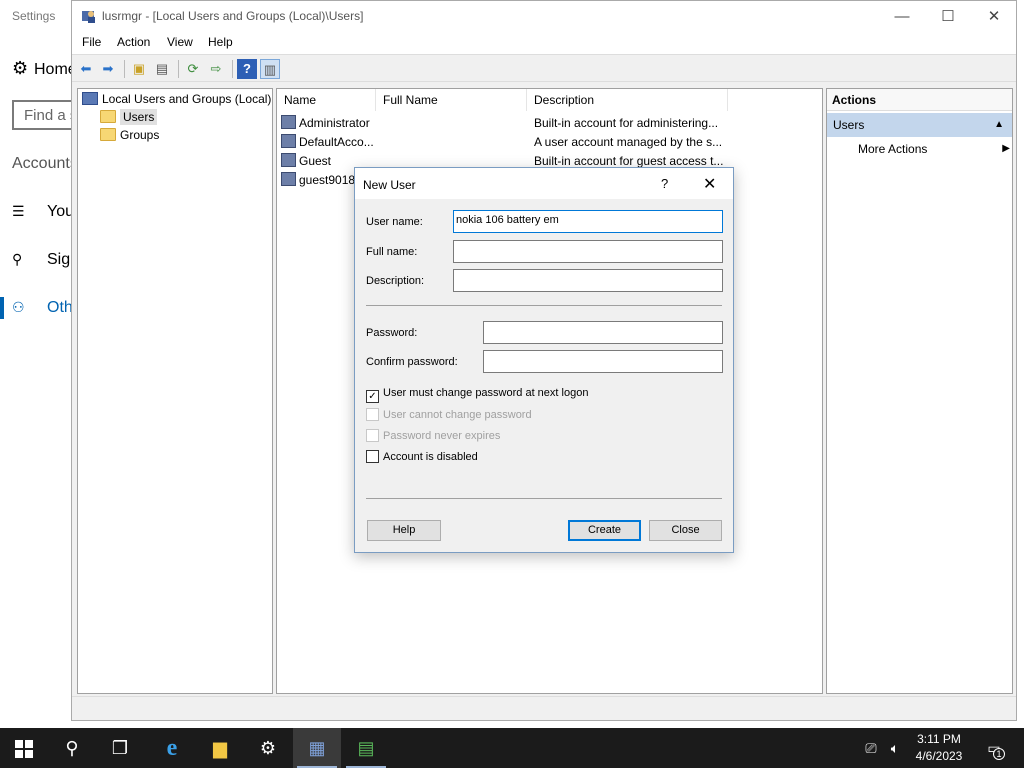 This screenshot has height=768, width=1024. What do you see at coordinates (544, 498) in the screenshot?
I see `divider` at bounding box center [544, 498].